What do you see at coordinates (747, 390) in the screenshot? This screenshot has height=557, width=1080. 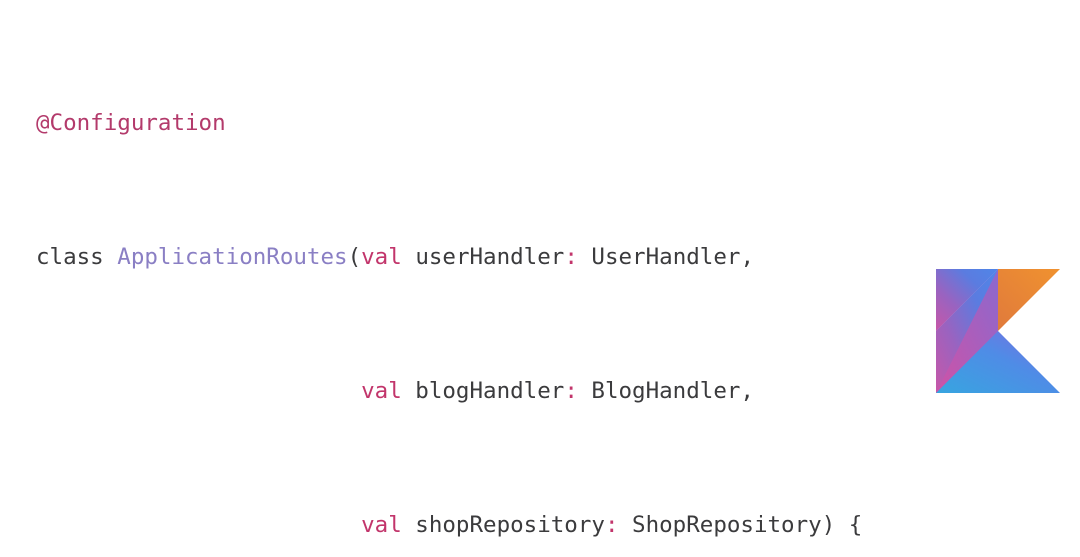 I see `comma-2: ,` at bounding box center [747, 390].